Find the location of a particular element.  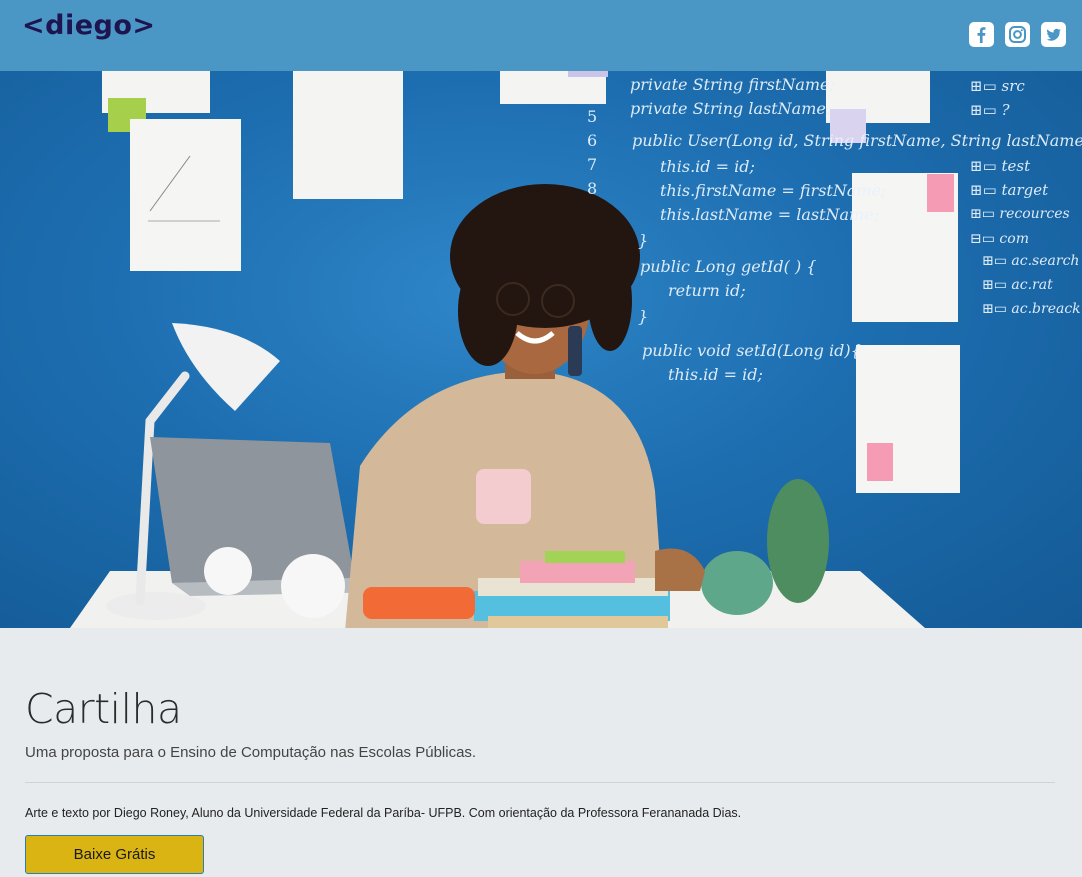

tree-item: ⊟▭ com is located at coordinates (999, 239).